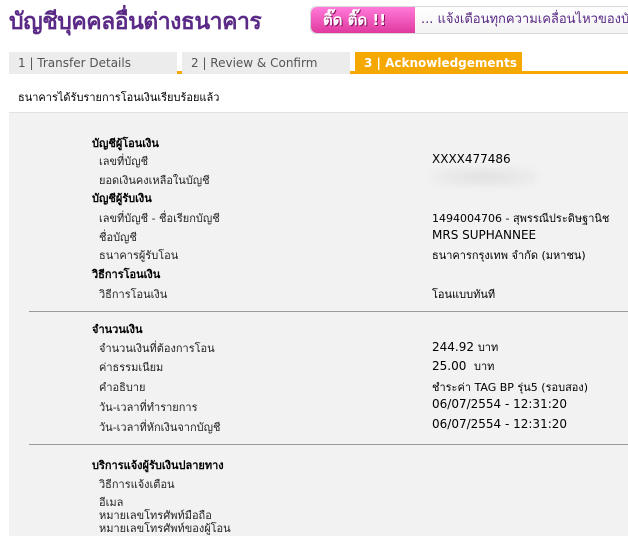 Image resolution: width=628 pixels, height=536 pixels. I want to click on notify-heading: บริการแจ้งผู้รับเงินปลายทาง, so click(158, 465).